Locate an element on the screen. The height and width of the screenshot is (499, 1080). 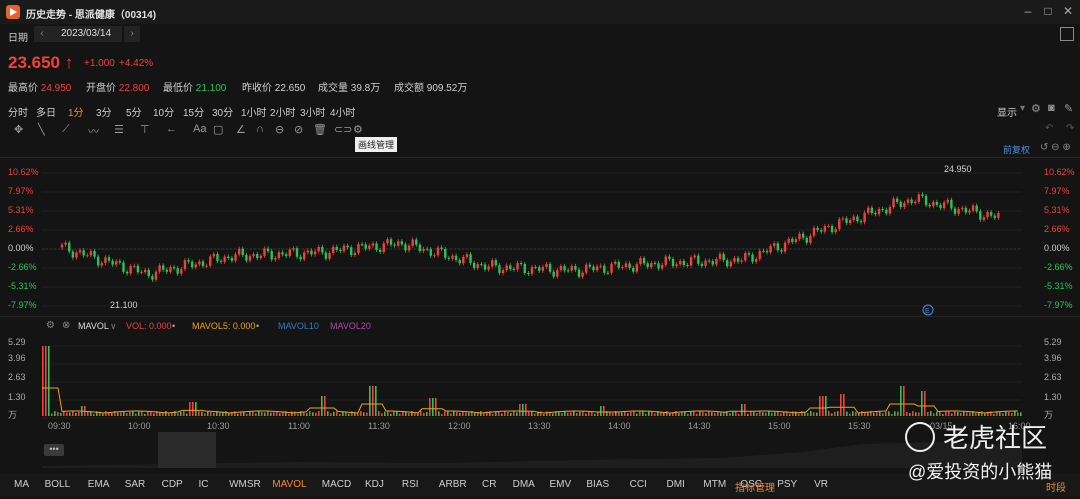
chevron-down-icon: ∨ is located at coordinates (113, 326).